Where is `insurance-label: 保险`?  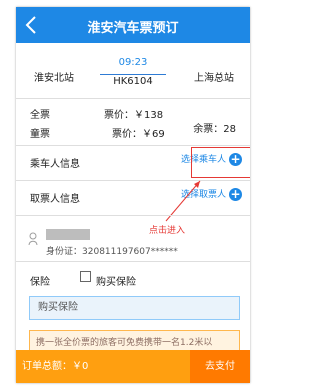
insurance-label: 保险 is located at coordinates (40, 282).